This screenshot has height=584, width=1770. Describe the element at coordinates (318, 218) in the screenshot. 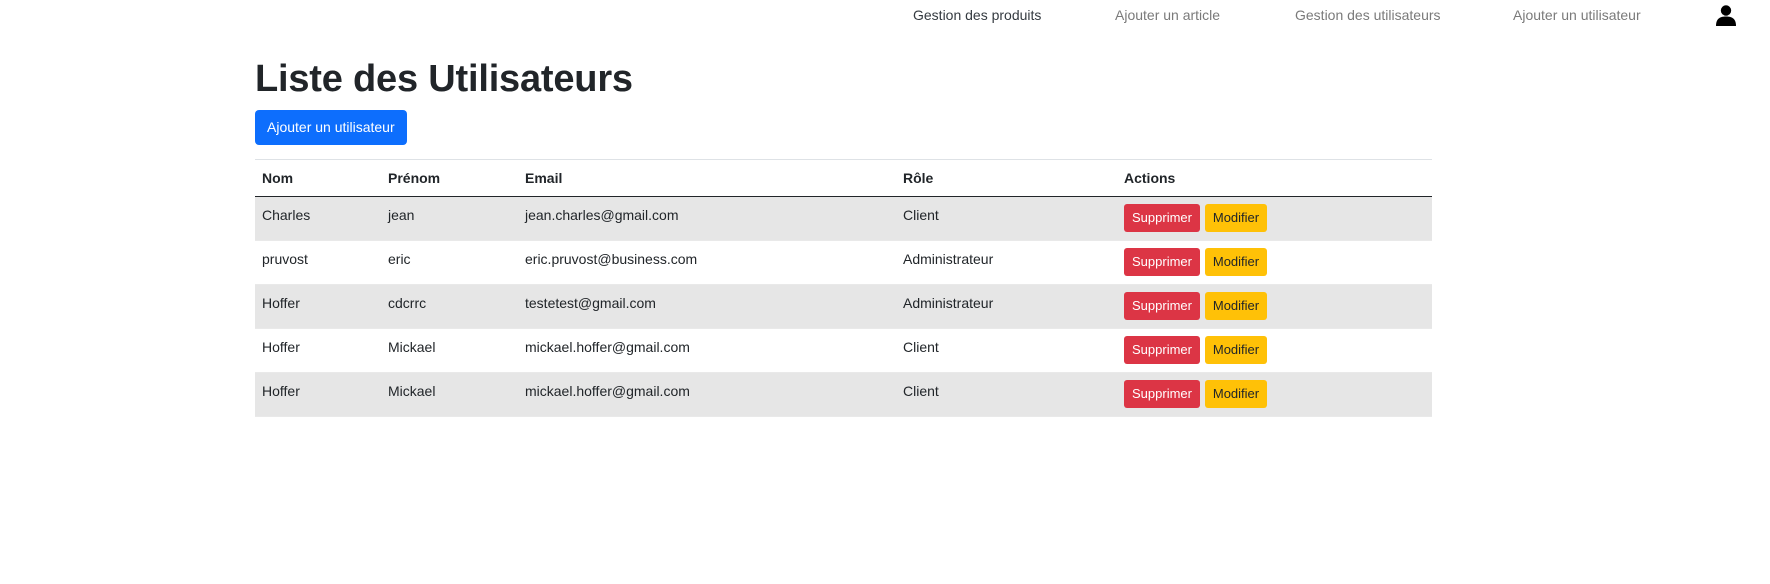

I see `cell-nom: Charles` at that location.